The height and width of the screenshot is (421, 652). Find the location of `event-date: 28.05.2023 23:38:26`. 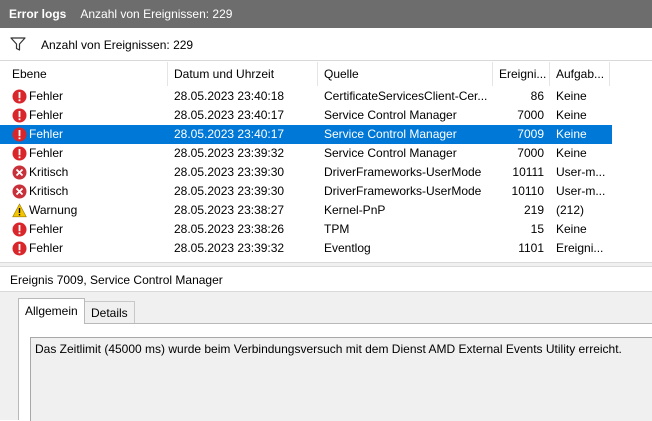

event-date: 28.05.2023 23:38:26 is located at coordinates (229, 229).